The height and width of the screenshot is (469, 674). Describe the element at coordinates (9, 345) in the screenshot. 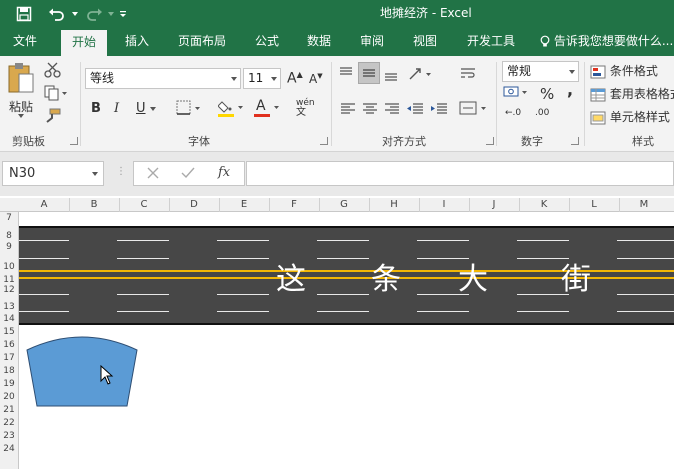

I see `row-header: 16` at that location.